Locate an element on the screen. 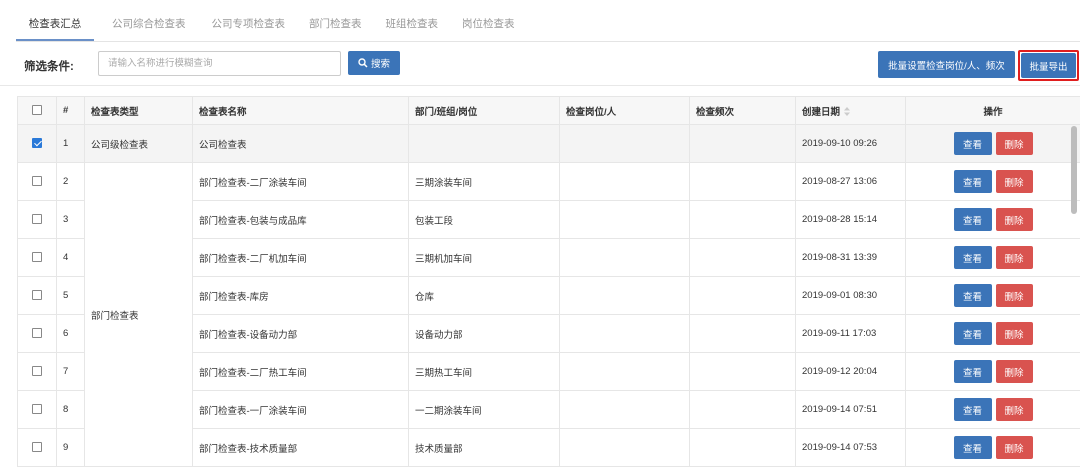 The image size is (1080, 468). header-name: 检查表名称 is located at coordinates (300, 110).